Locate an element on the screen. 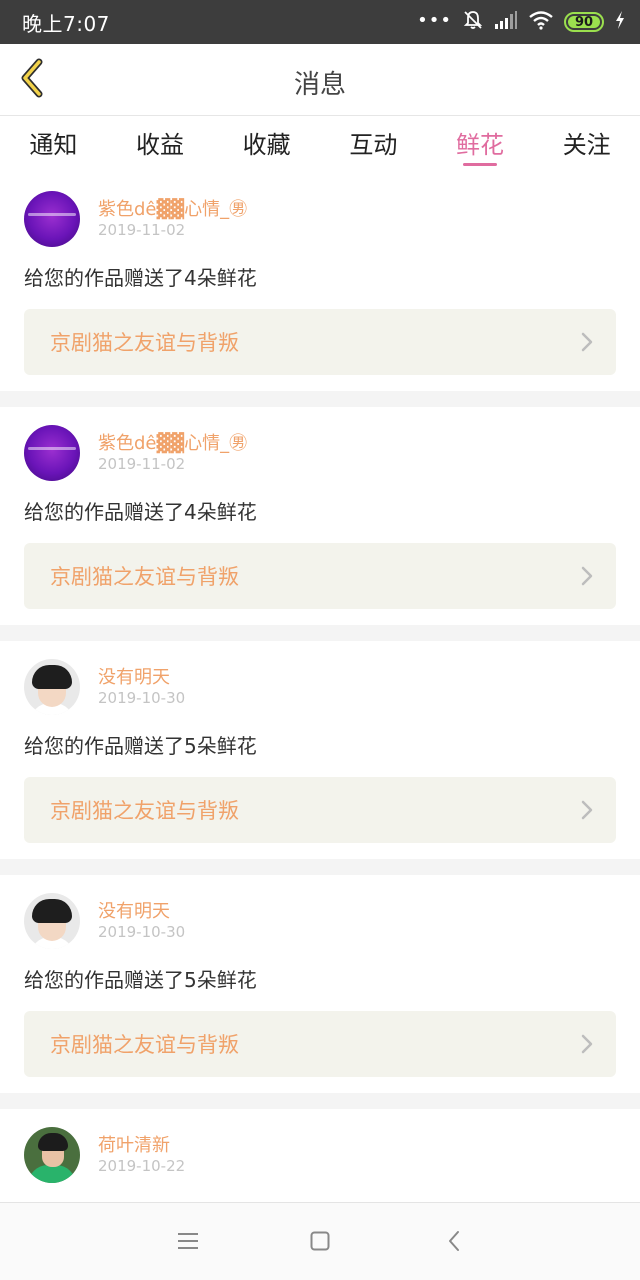 The width and height of the screenshot is (640, 1280). tab-label: 鲜花 is located at coordinates (480, 145).